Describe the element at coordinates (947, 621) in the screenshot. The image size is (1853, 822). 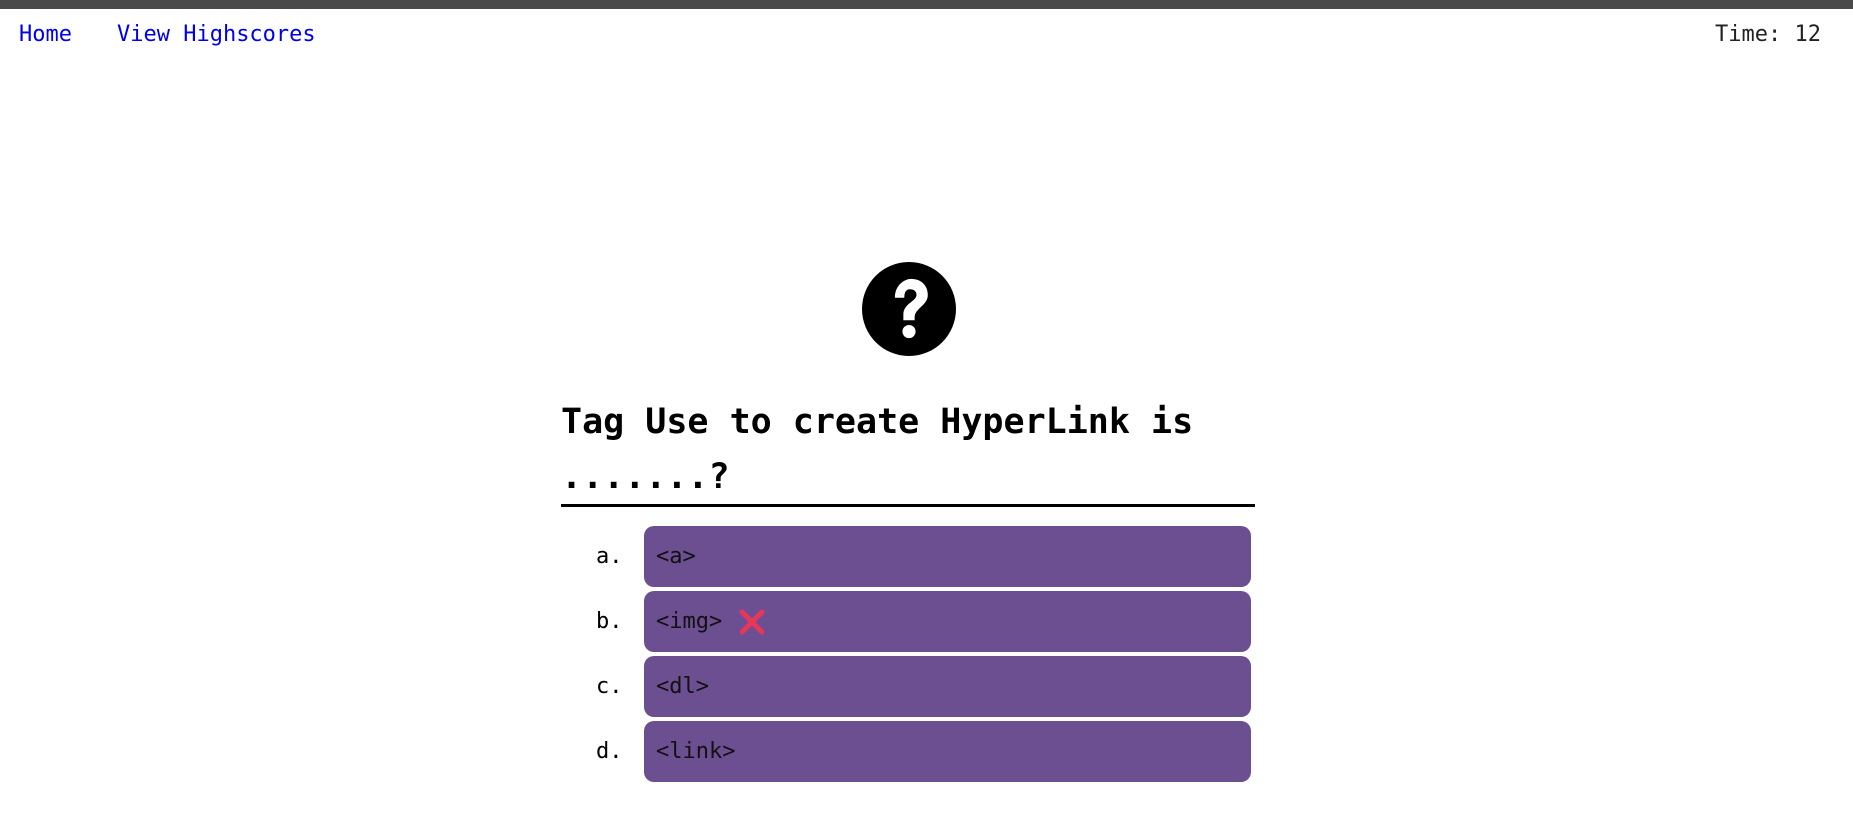
I see `answer-choice-b: <img>` at that location.